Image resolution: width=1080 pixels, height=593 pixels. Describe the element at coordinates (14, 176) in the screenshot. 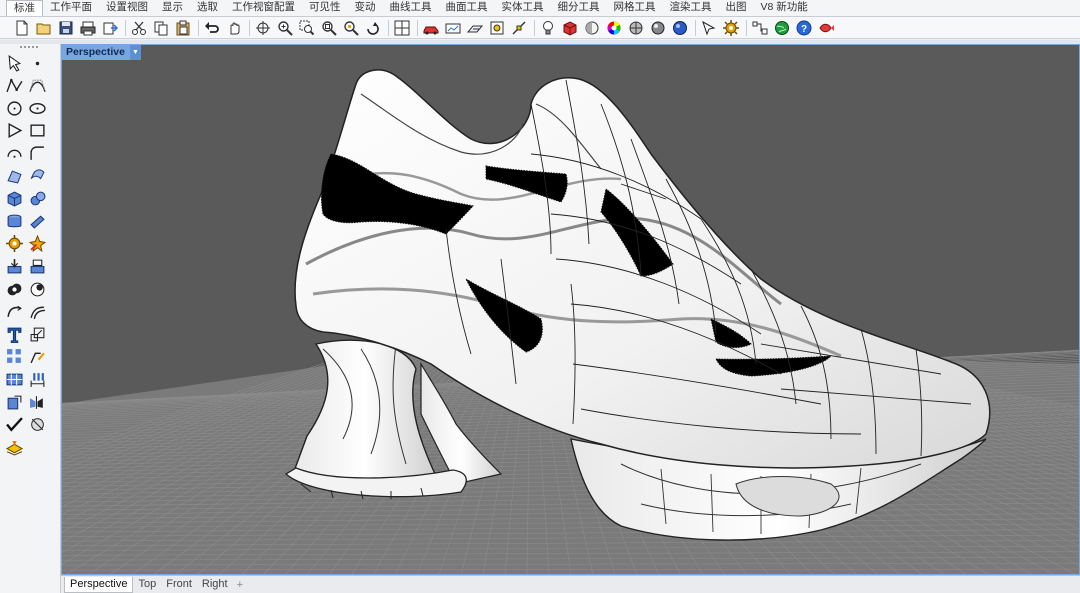

I see `surface-from-points-icon` at that location.